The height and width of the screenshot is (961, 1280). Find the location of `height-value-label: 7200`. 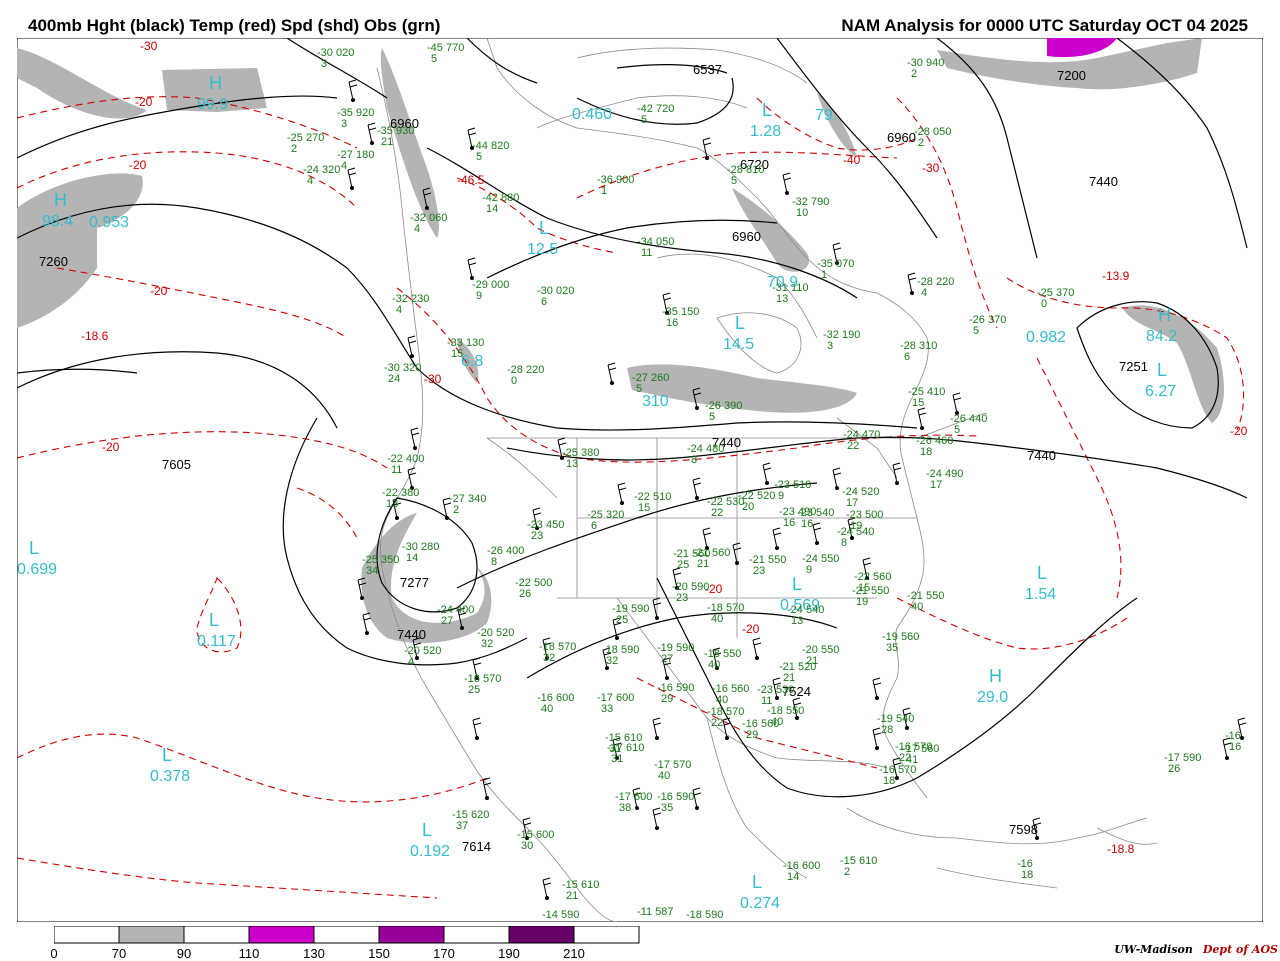

height-value-label: 7200 is located at coordinates (1071, 75).